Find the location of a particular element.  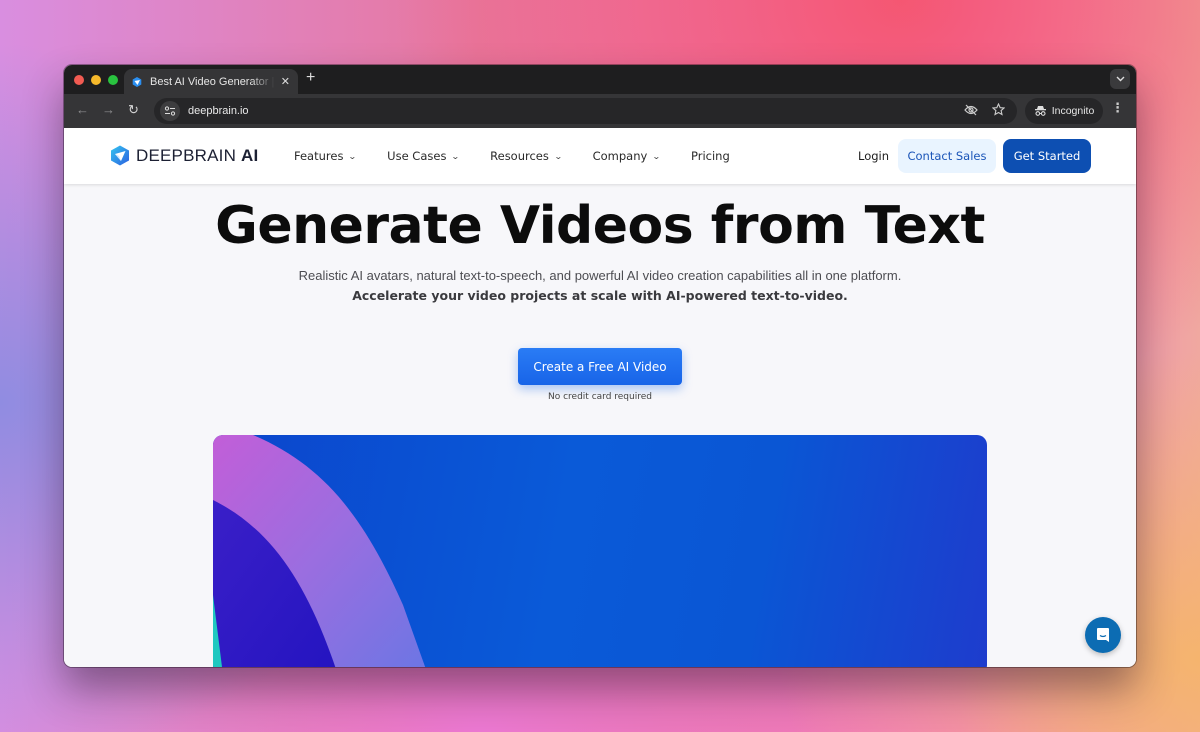

minimize-window-button is located at coordinates (96, 80).